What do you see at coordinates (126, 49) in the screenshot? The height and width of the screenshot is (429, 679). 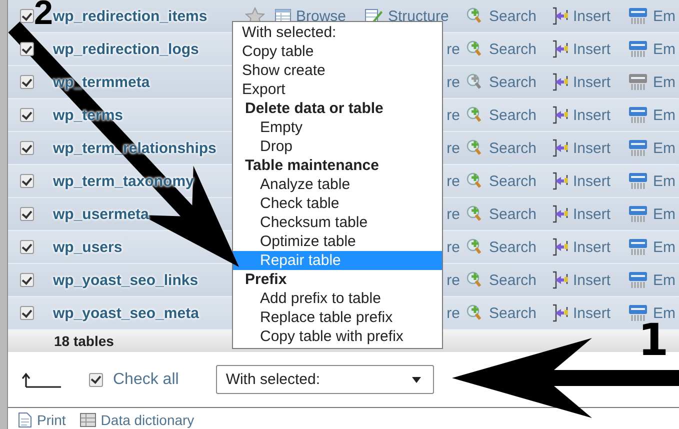 I see `table-name-link: wp_redirection_logs` at bounding box center [126, 49].